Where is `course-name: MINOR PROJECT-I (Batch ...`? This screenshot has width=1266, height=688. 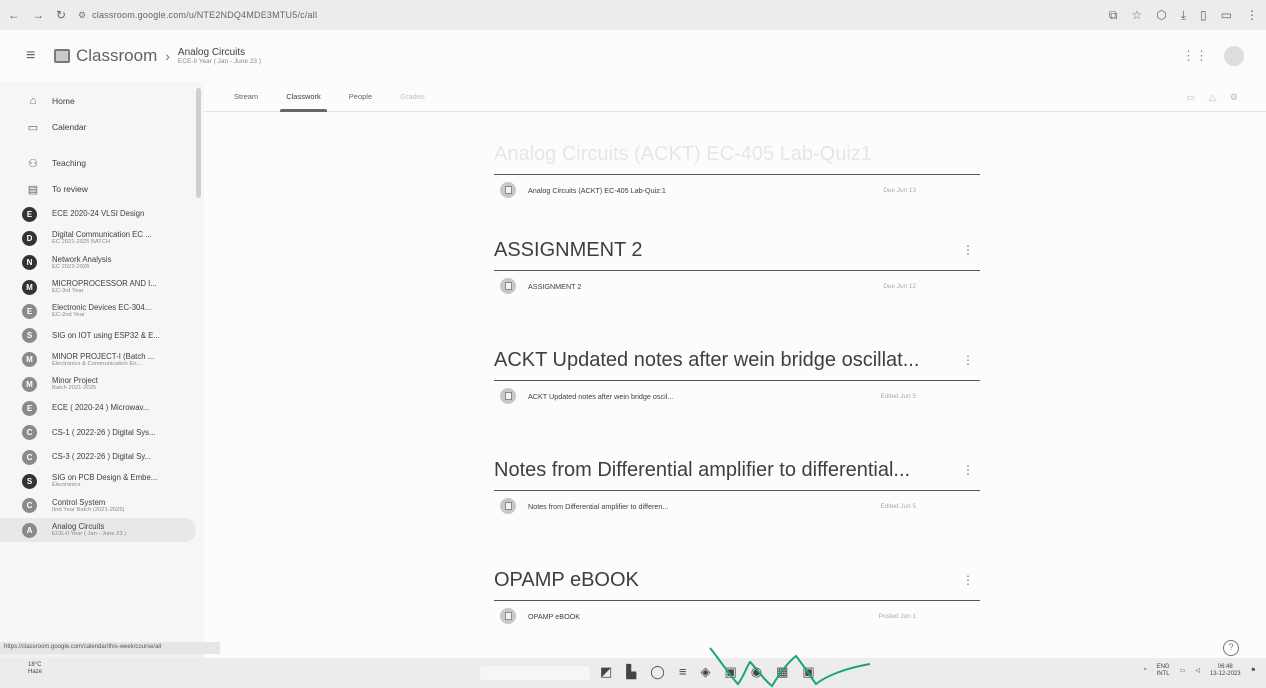 course-name: MINOR PROJECT-I (Batch ... is located at coordinates (103, 356).